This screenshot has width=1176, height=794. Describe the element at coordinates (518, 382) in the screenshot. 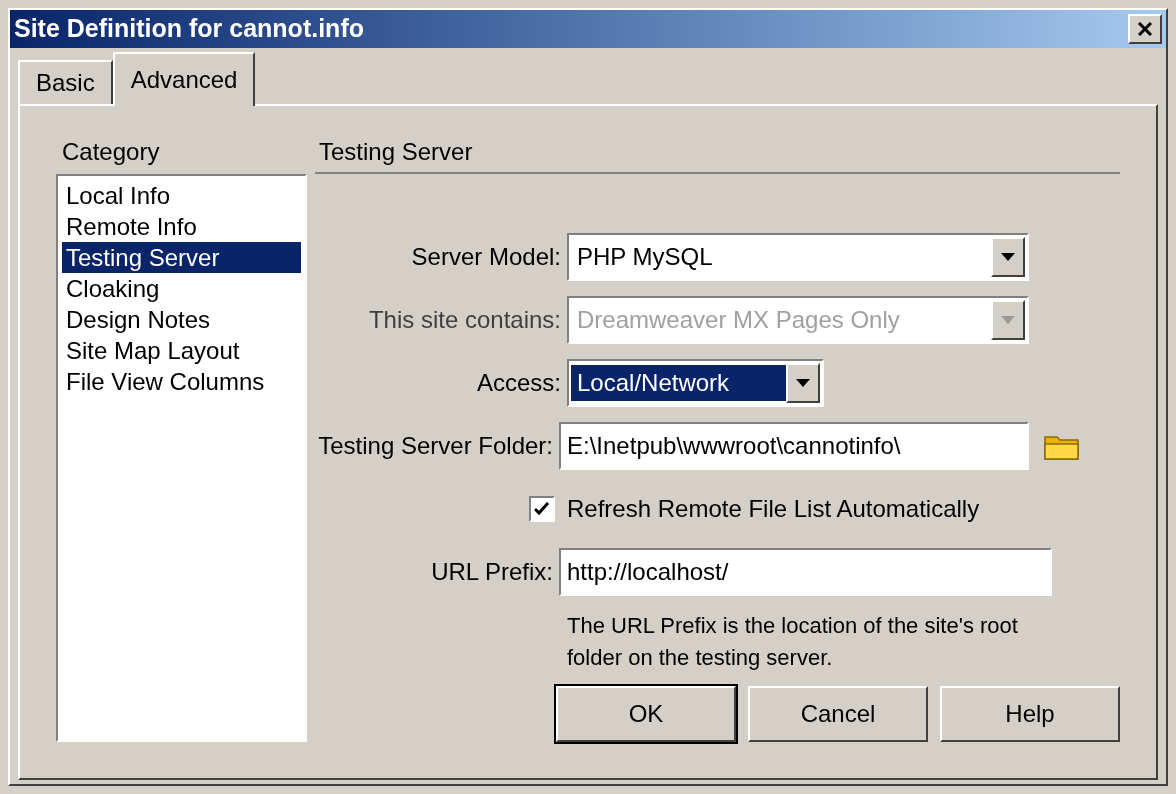

I see `field-label: Access:` at that location.